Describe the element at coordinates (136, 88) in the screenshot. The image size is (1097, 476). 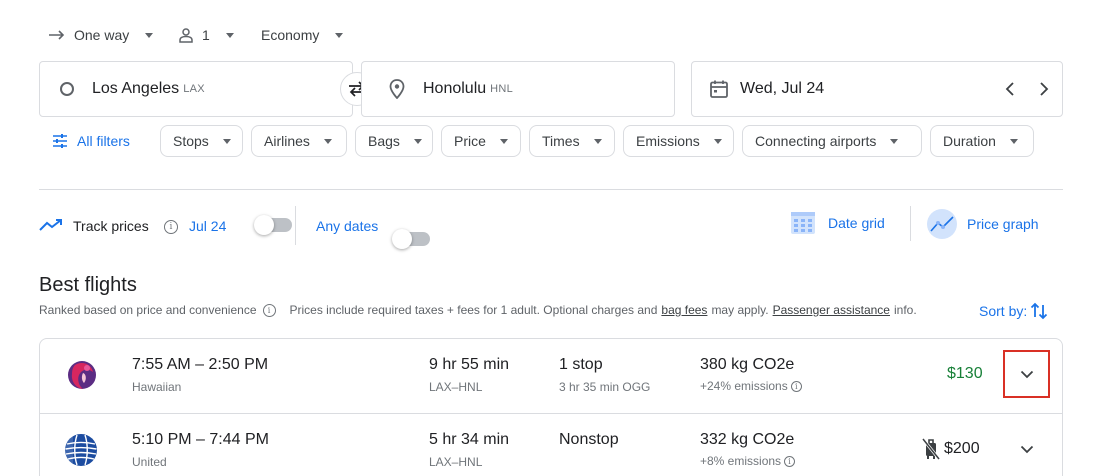
I see `origin-city: Los Angeles` at that location.